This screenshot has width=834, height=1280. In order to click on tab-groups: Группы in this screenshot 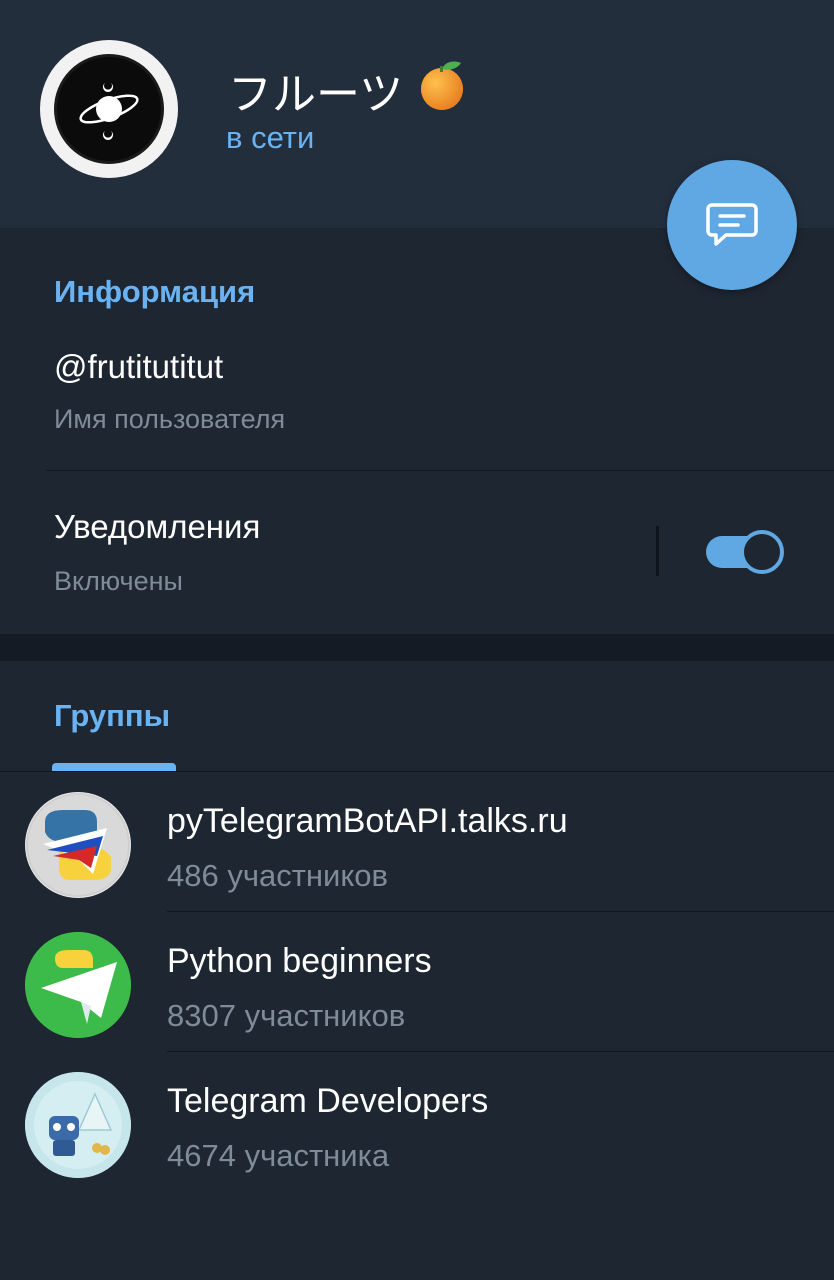, I will do `click(112, 716)`.